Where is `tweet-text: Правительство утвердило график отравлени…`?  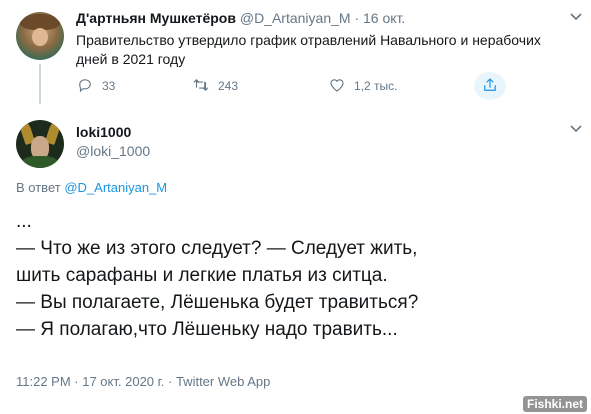
tweet-text: Правительство утвердило график отравлени… is located at coordinates (308, 49).